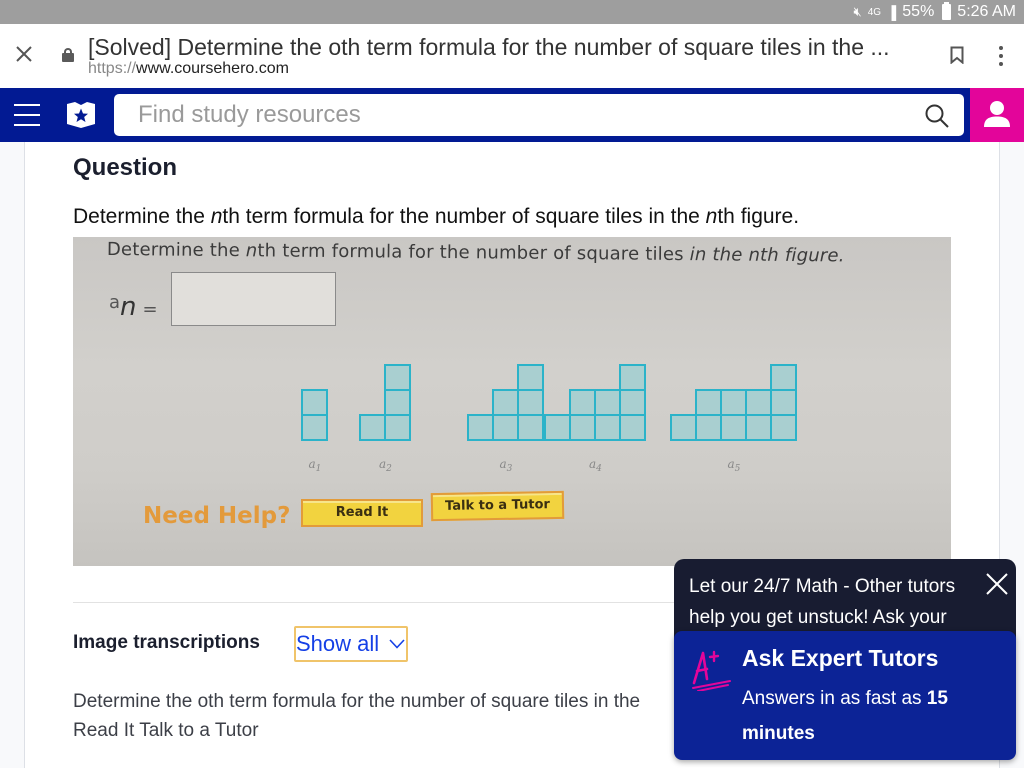 This screenshot has height=768, width=1024. Describe the element at coordinates (397, 644) in the screenshot. I see `chevron-down-icon` at that location.